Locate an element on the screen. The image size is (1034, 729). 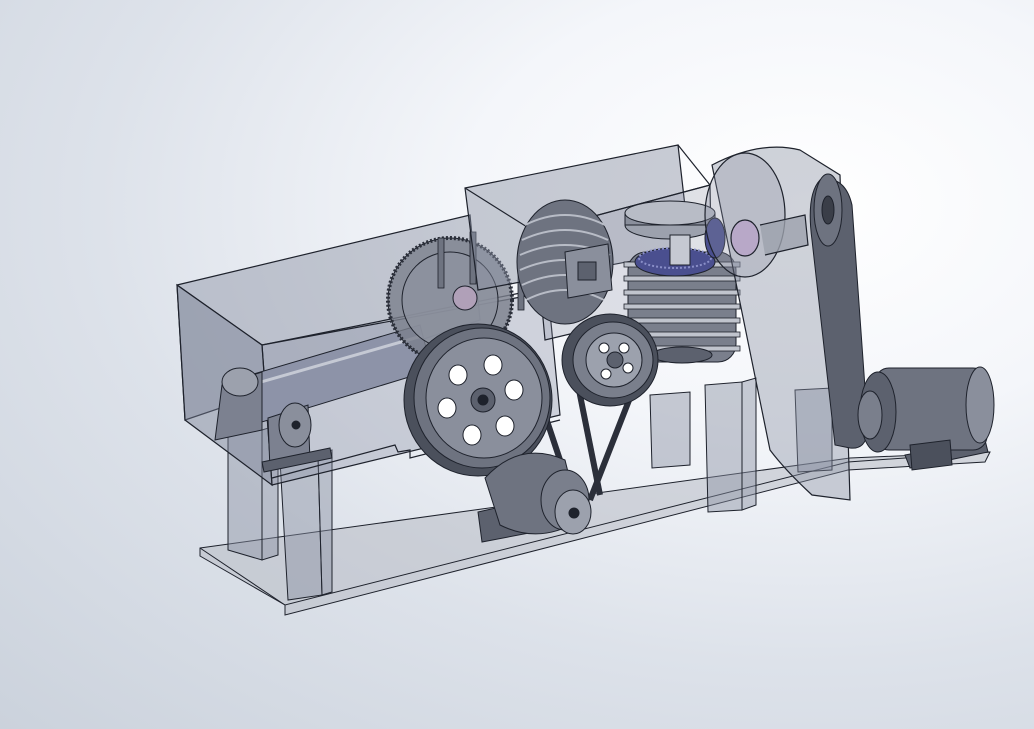
finned-cylinder-left is located at coordinates (565, 262).